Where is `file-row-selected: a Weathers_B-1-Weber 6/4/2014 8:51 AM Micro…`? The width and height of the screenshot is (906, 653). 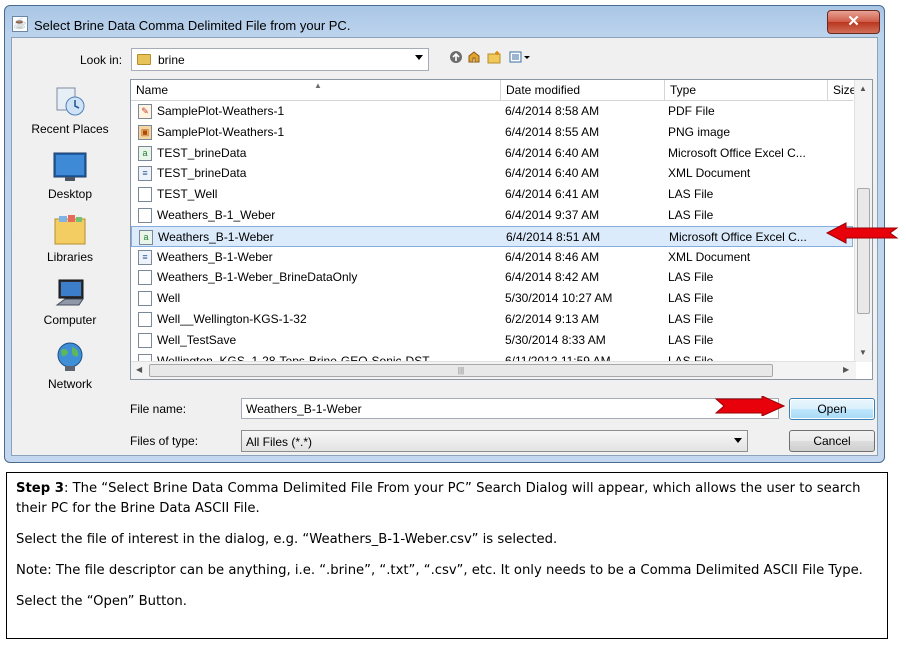 file-row-selected: a Weathers_B-1-Weber 6/4/2014 8:51 AM Micro… is located at coordinates (492, 236).